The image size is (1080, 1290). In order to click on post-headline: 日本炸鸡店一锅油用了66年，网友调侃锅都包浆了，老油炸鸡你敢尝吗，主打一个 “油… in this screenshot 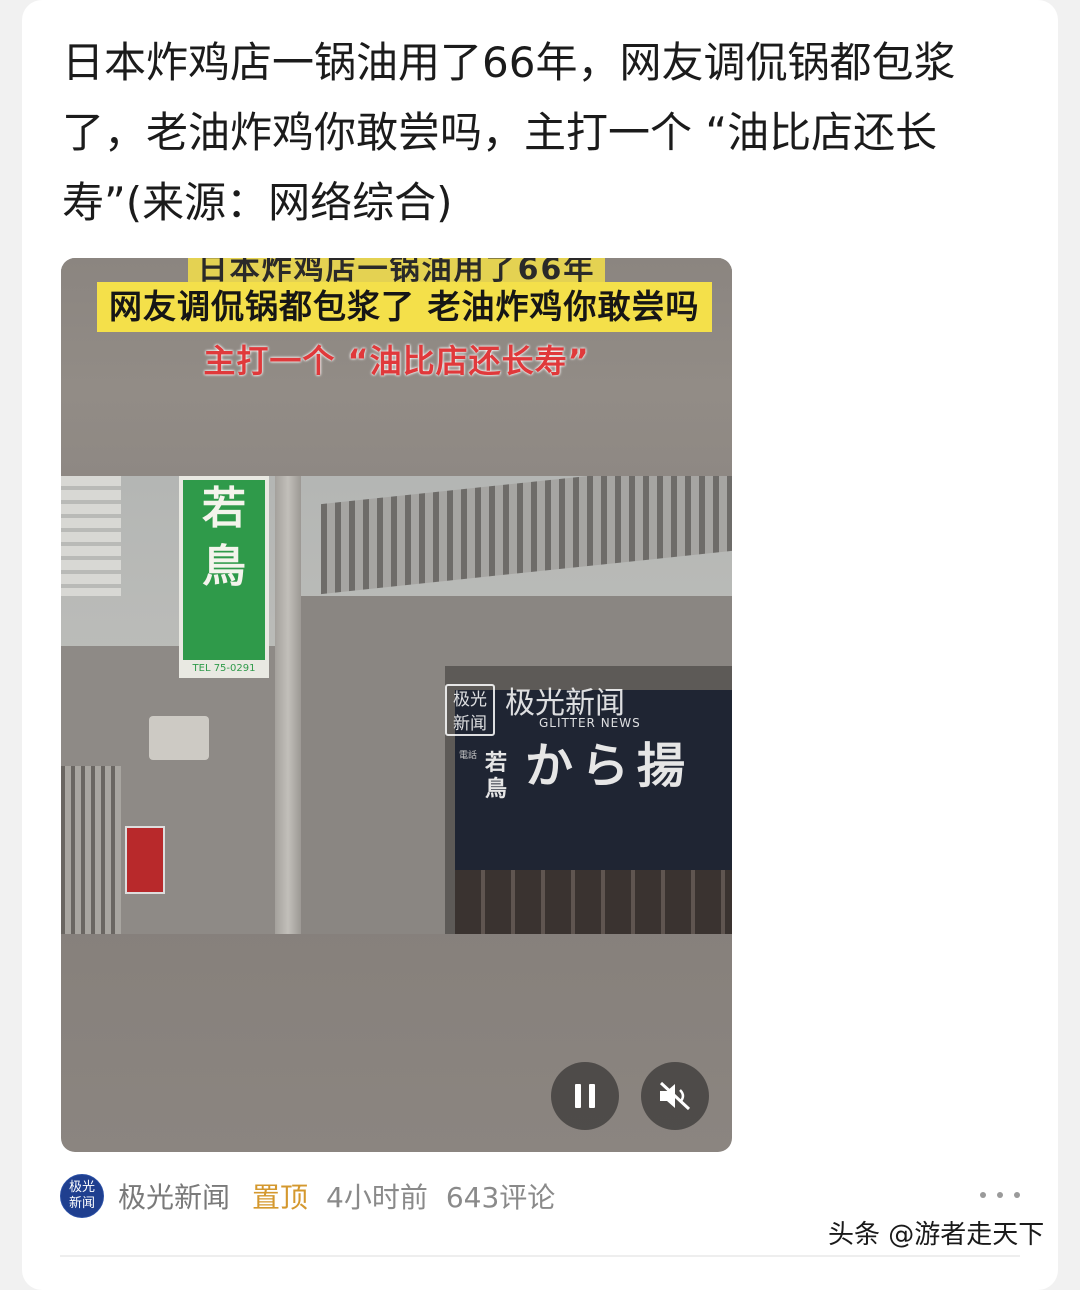, I will do `click(542, 133)`.